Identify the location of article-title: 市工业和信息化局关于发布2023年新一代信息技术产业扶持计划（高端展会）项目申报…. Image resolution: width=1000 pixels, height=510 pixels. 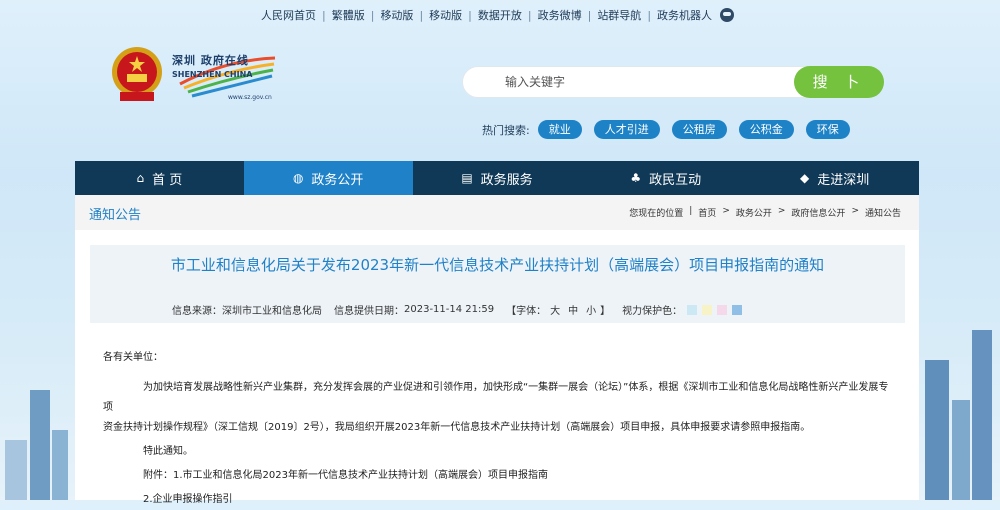
(497, 265).